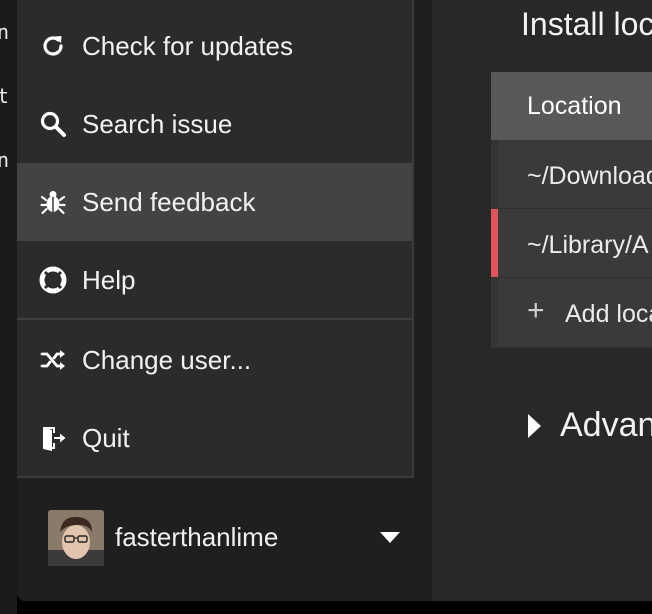  Describe the element at coordinates (8, 307) in the screenshot. I see `terminal-background: n t n` at that location.